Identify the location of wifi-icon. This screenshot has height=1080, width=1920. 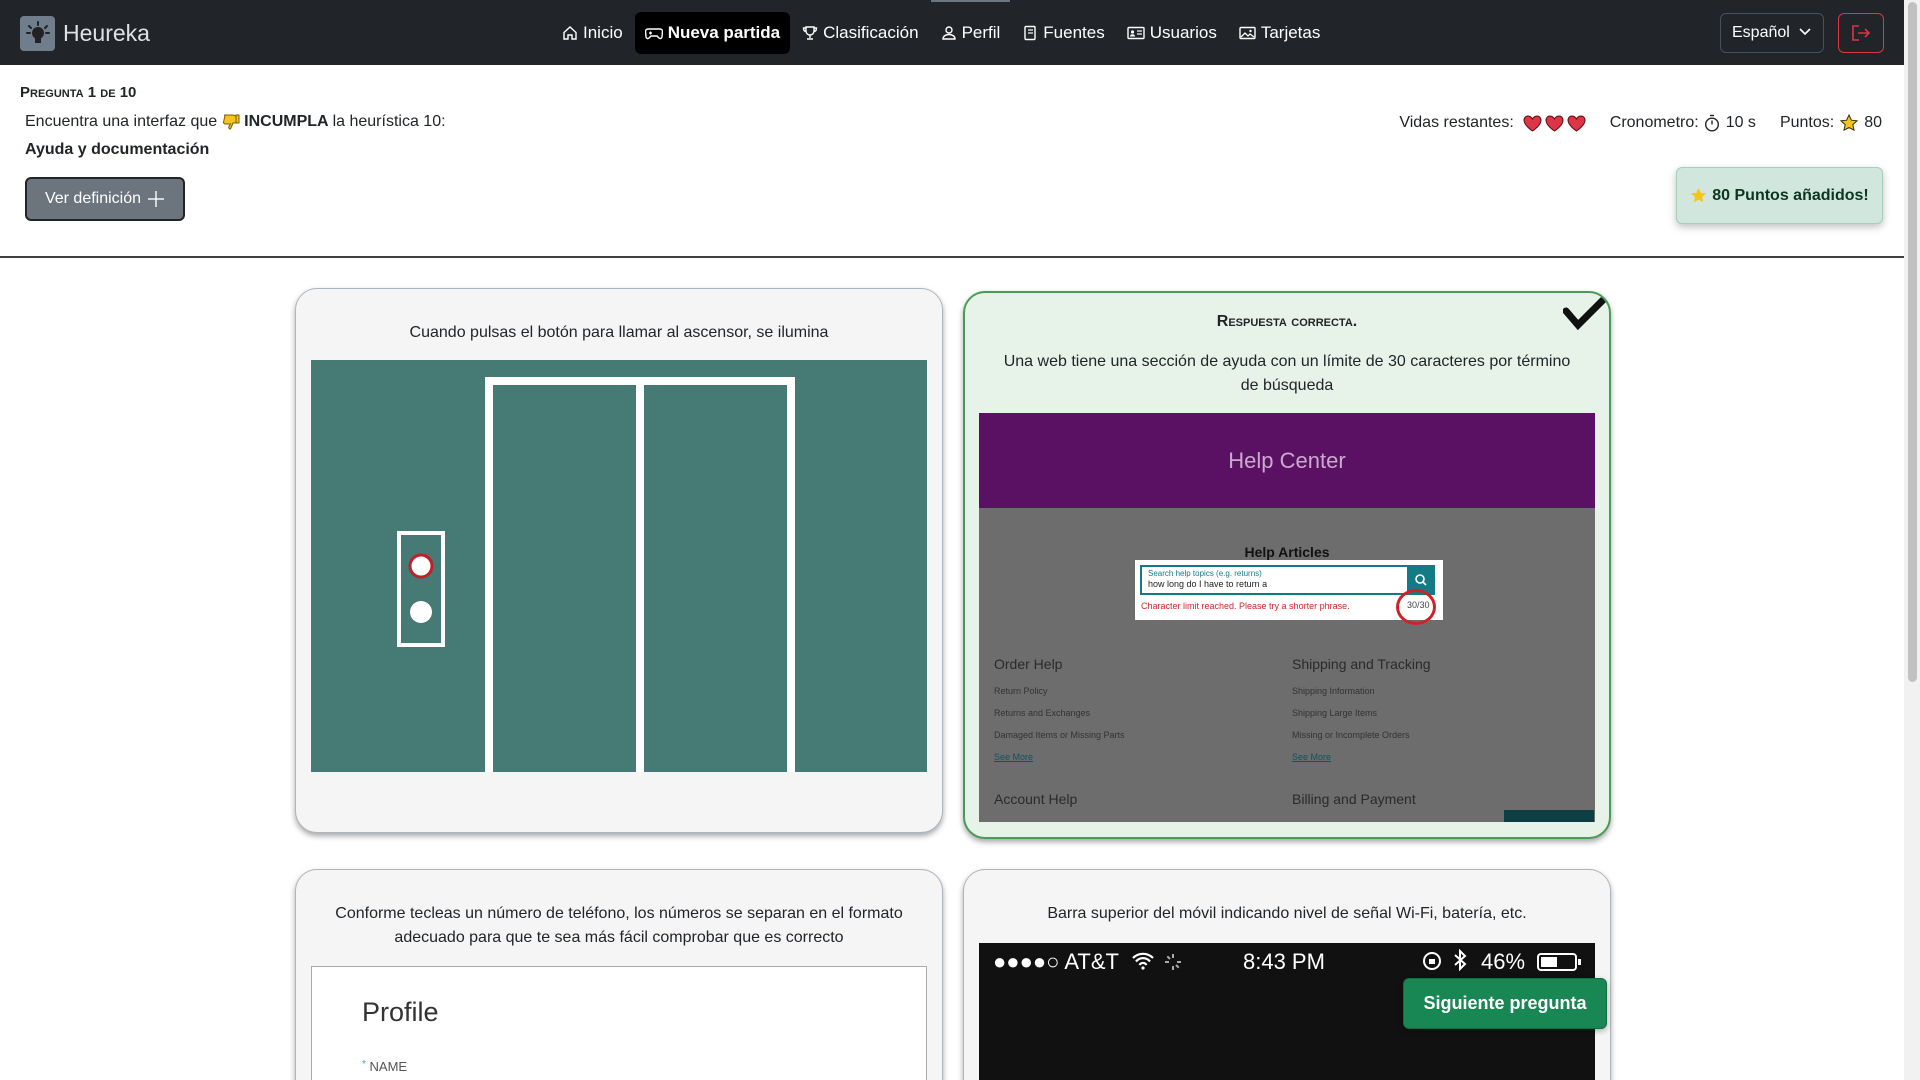
(1143, 961).